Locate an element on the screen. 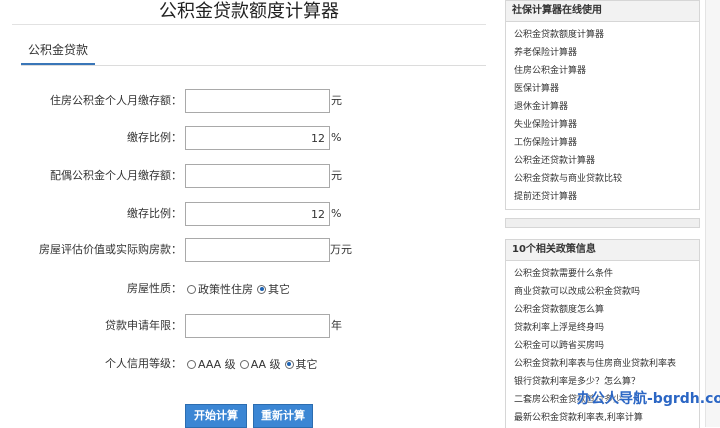 The width and height of the screenshot is (720, 428). house-type-radio-group: 政策性住房 其它 is located at coordinates (240, 289).